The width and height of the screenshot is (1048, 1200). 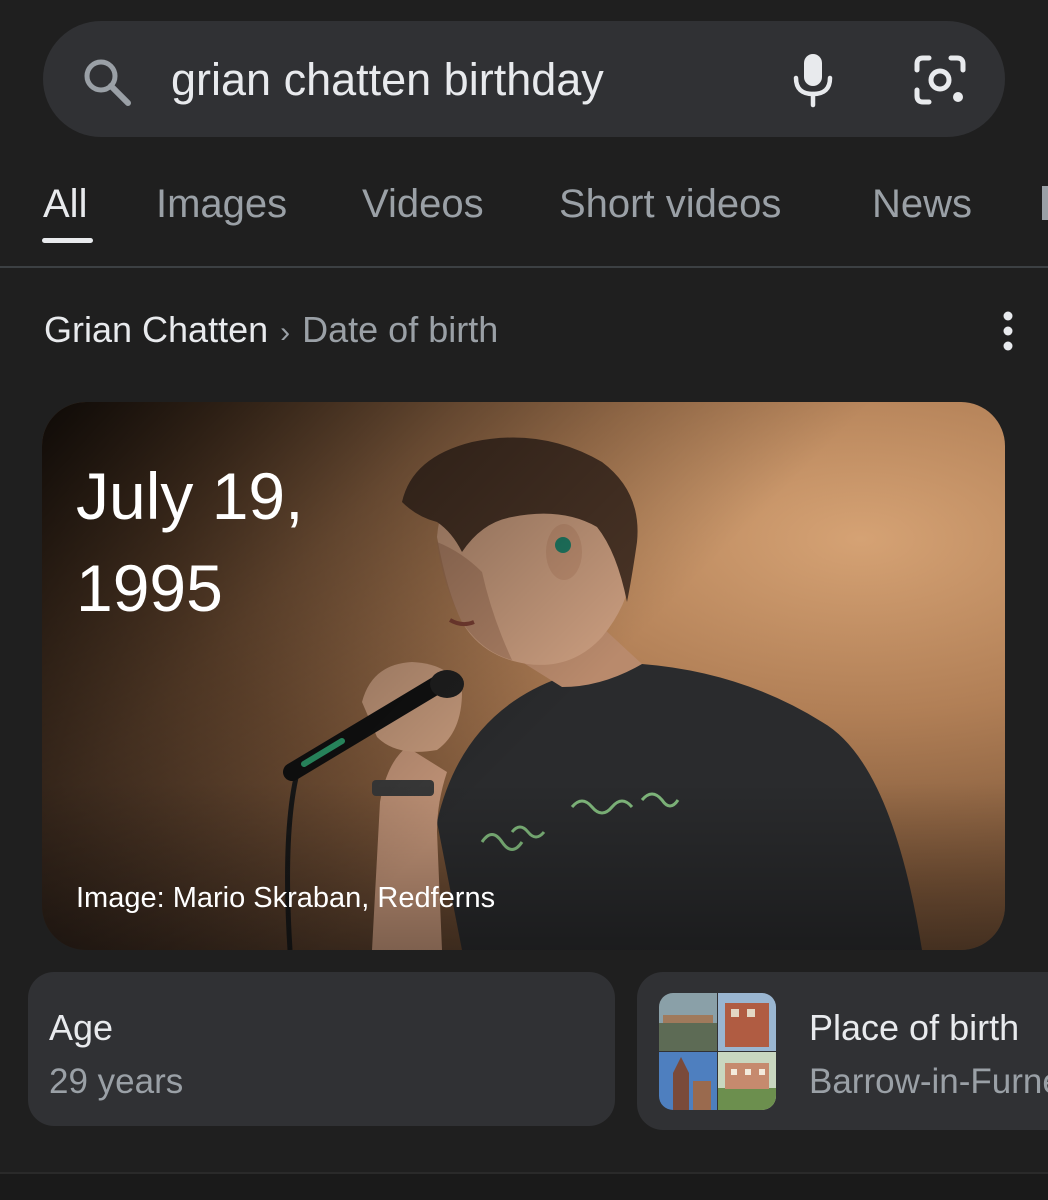 I want to click on place-of-birth-card: Place of birth Barrow-in-Furness, so click(x=842, y=1051).